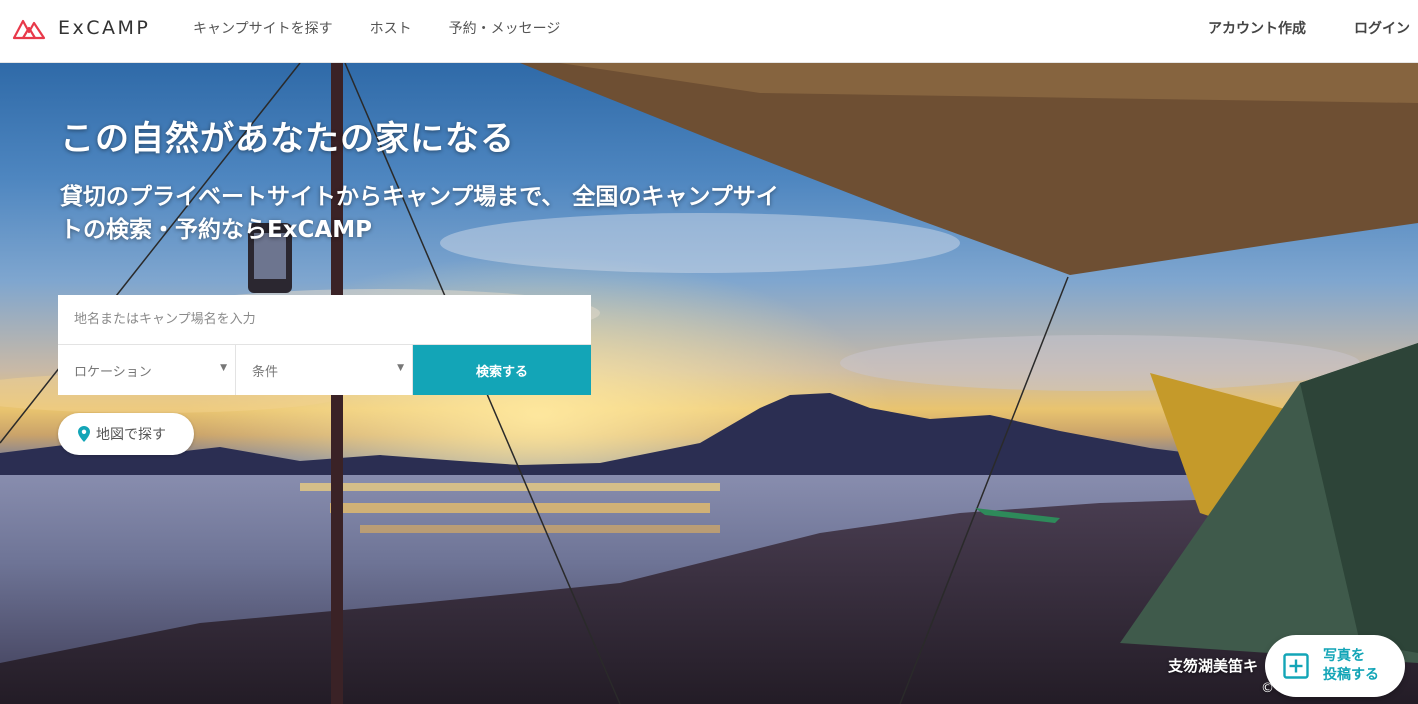 The width and height of the screenshot is (1418, 704). Describe the element at coordinates (1351, 675) in the screenshot. I see `post-photo-label-line2: 投稿する` at that location.